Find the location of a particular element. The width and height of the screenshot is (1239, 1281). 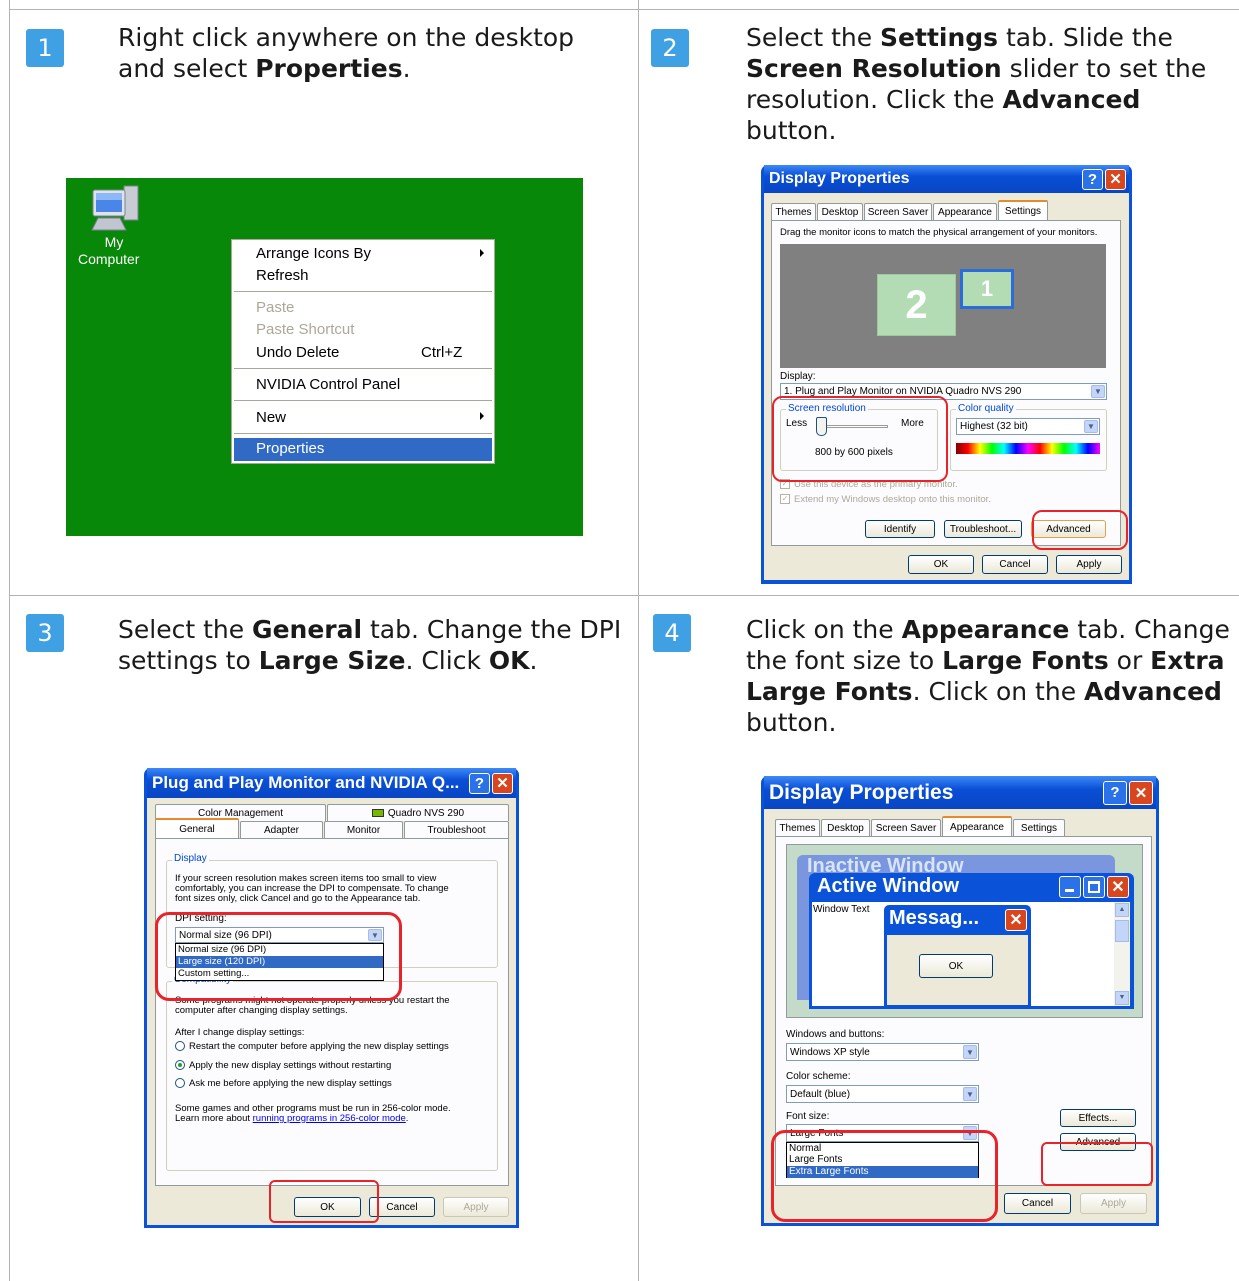

computer-icon is located at coordinates (115, 208).